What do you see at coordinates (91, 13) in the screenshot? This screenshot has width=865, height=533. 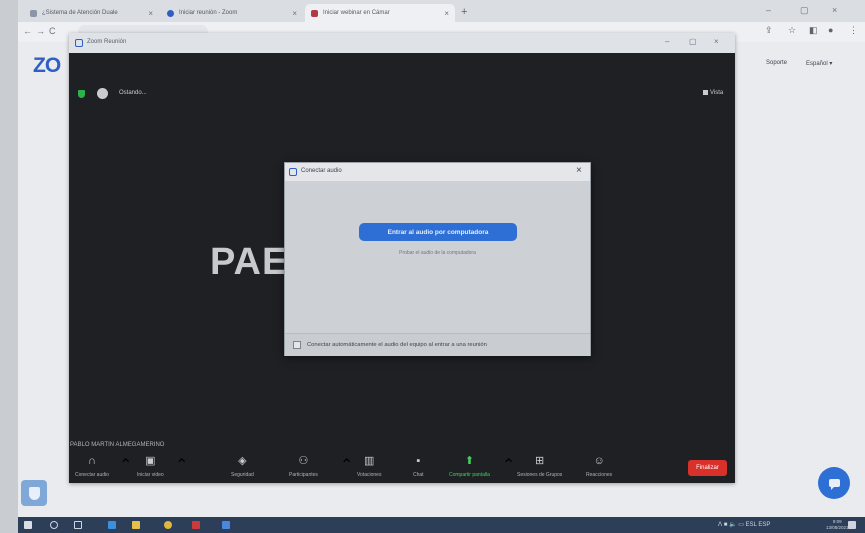 I see `browser-tab-sistema: ¿Sistema de Atención Duale ×` at bounding box center [91, 13].